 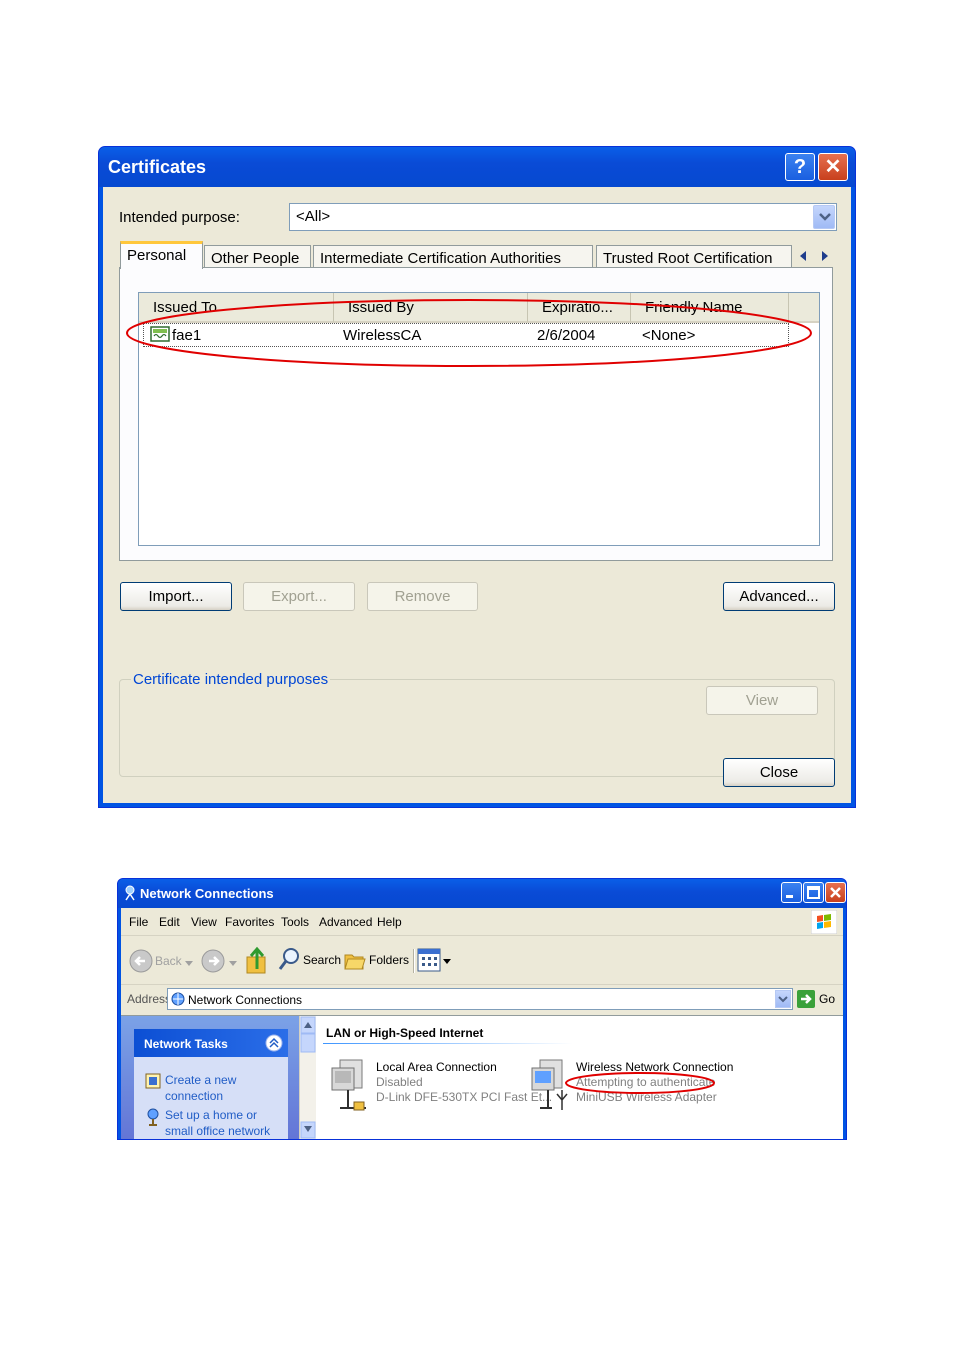 What do you see at coordinates (835, 892) in the screenshot?
I see `close-window-button` at bounding box center [835, 892].